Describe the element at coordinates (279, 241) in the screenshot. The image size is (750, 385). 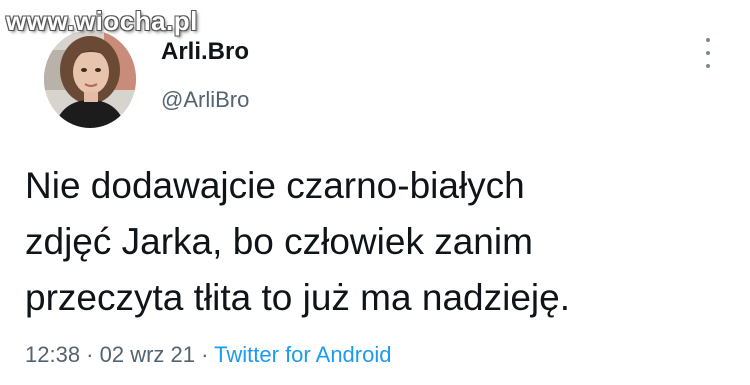
I see `tweet-text-line: zdjęć Jarka, bo człowiek zanim` at that location.